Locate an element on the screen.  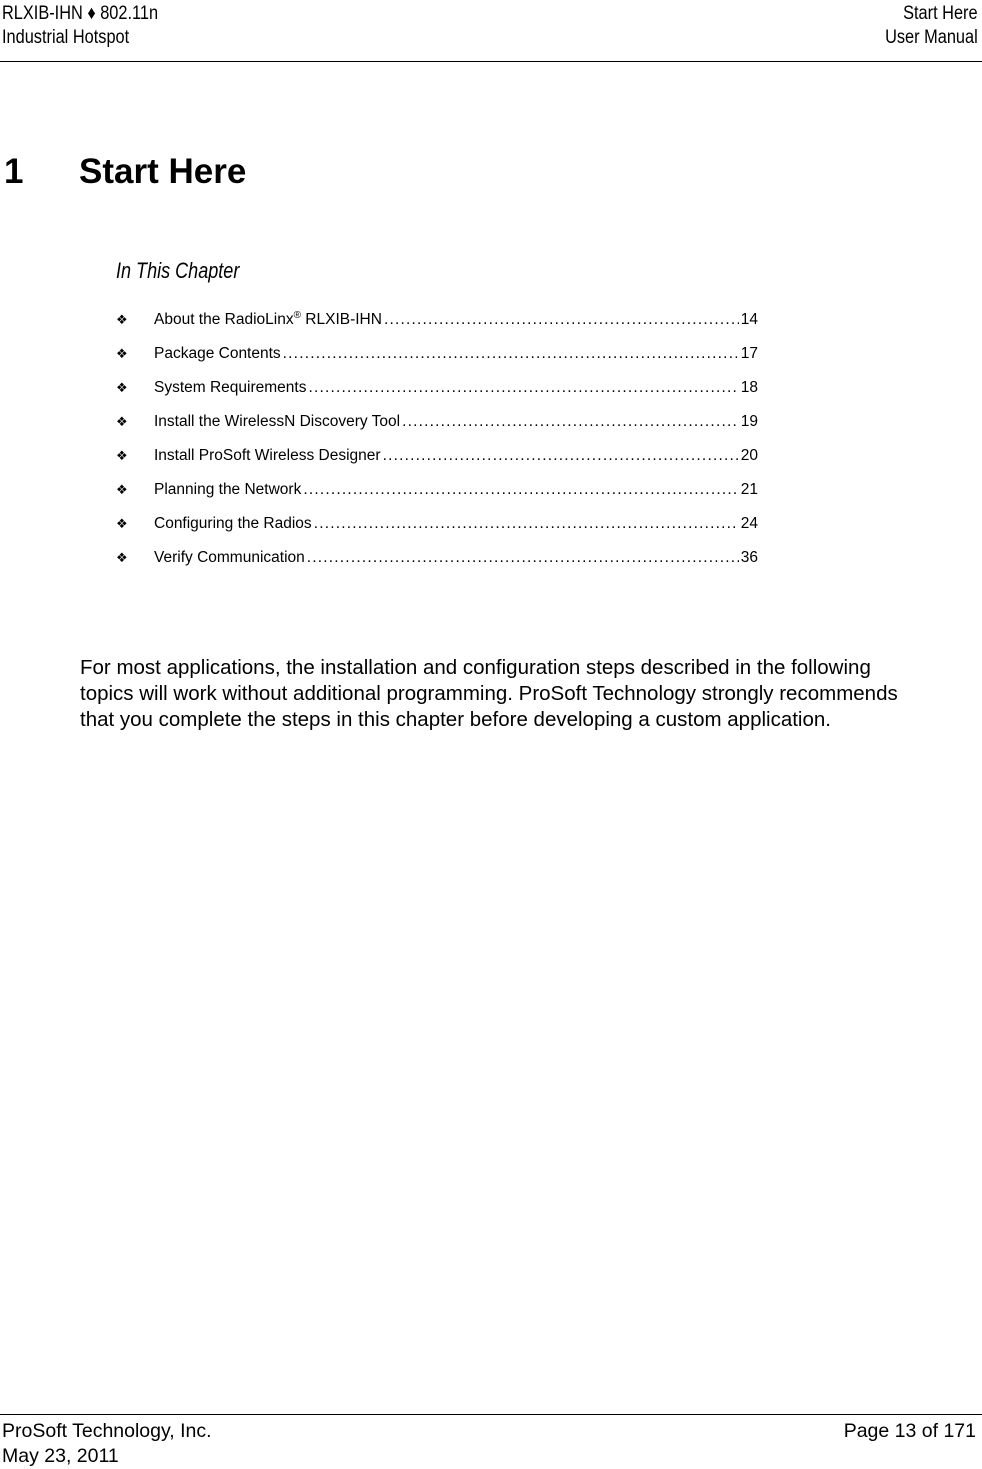
toc-item-page: 19 is located at coordinates (749, 421).